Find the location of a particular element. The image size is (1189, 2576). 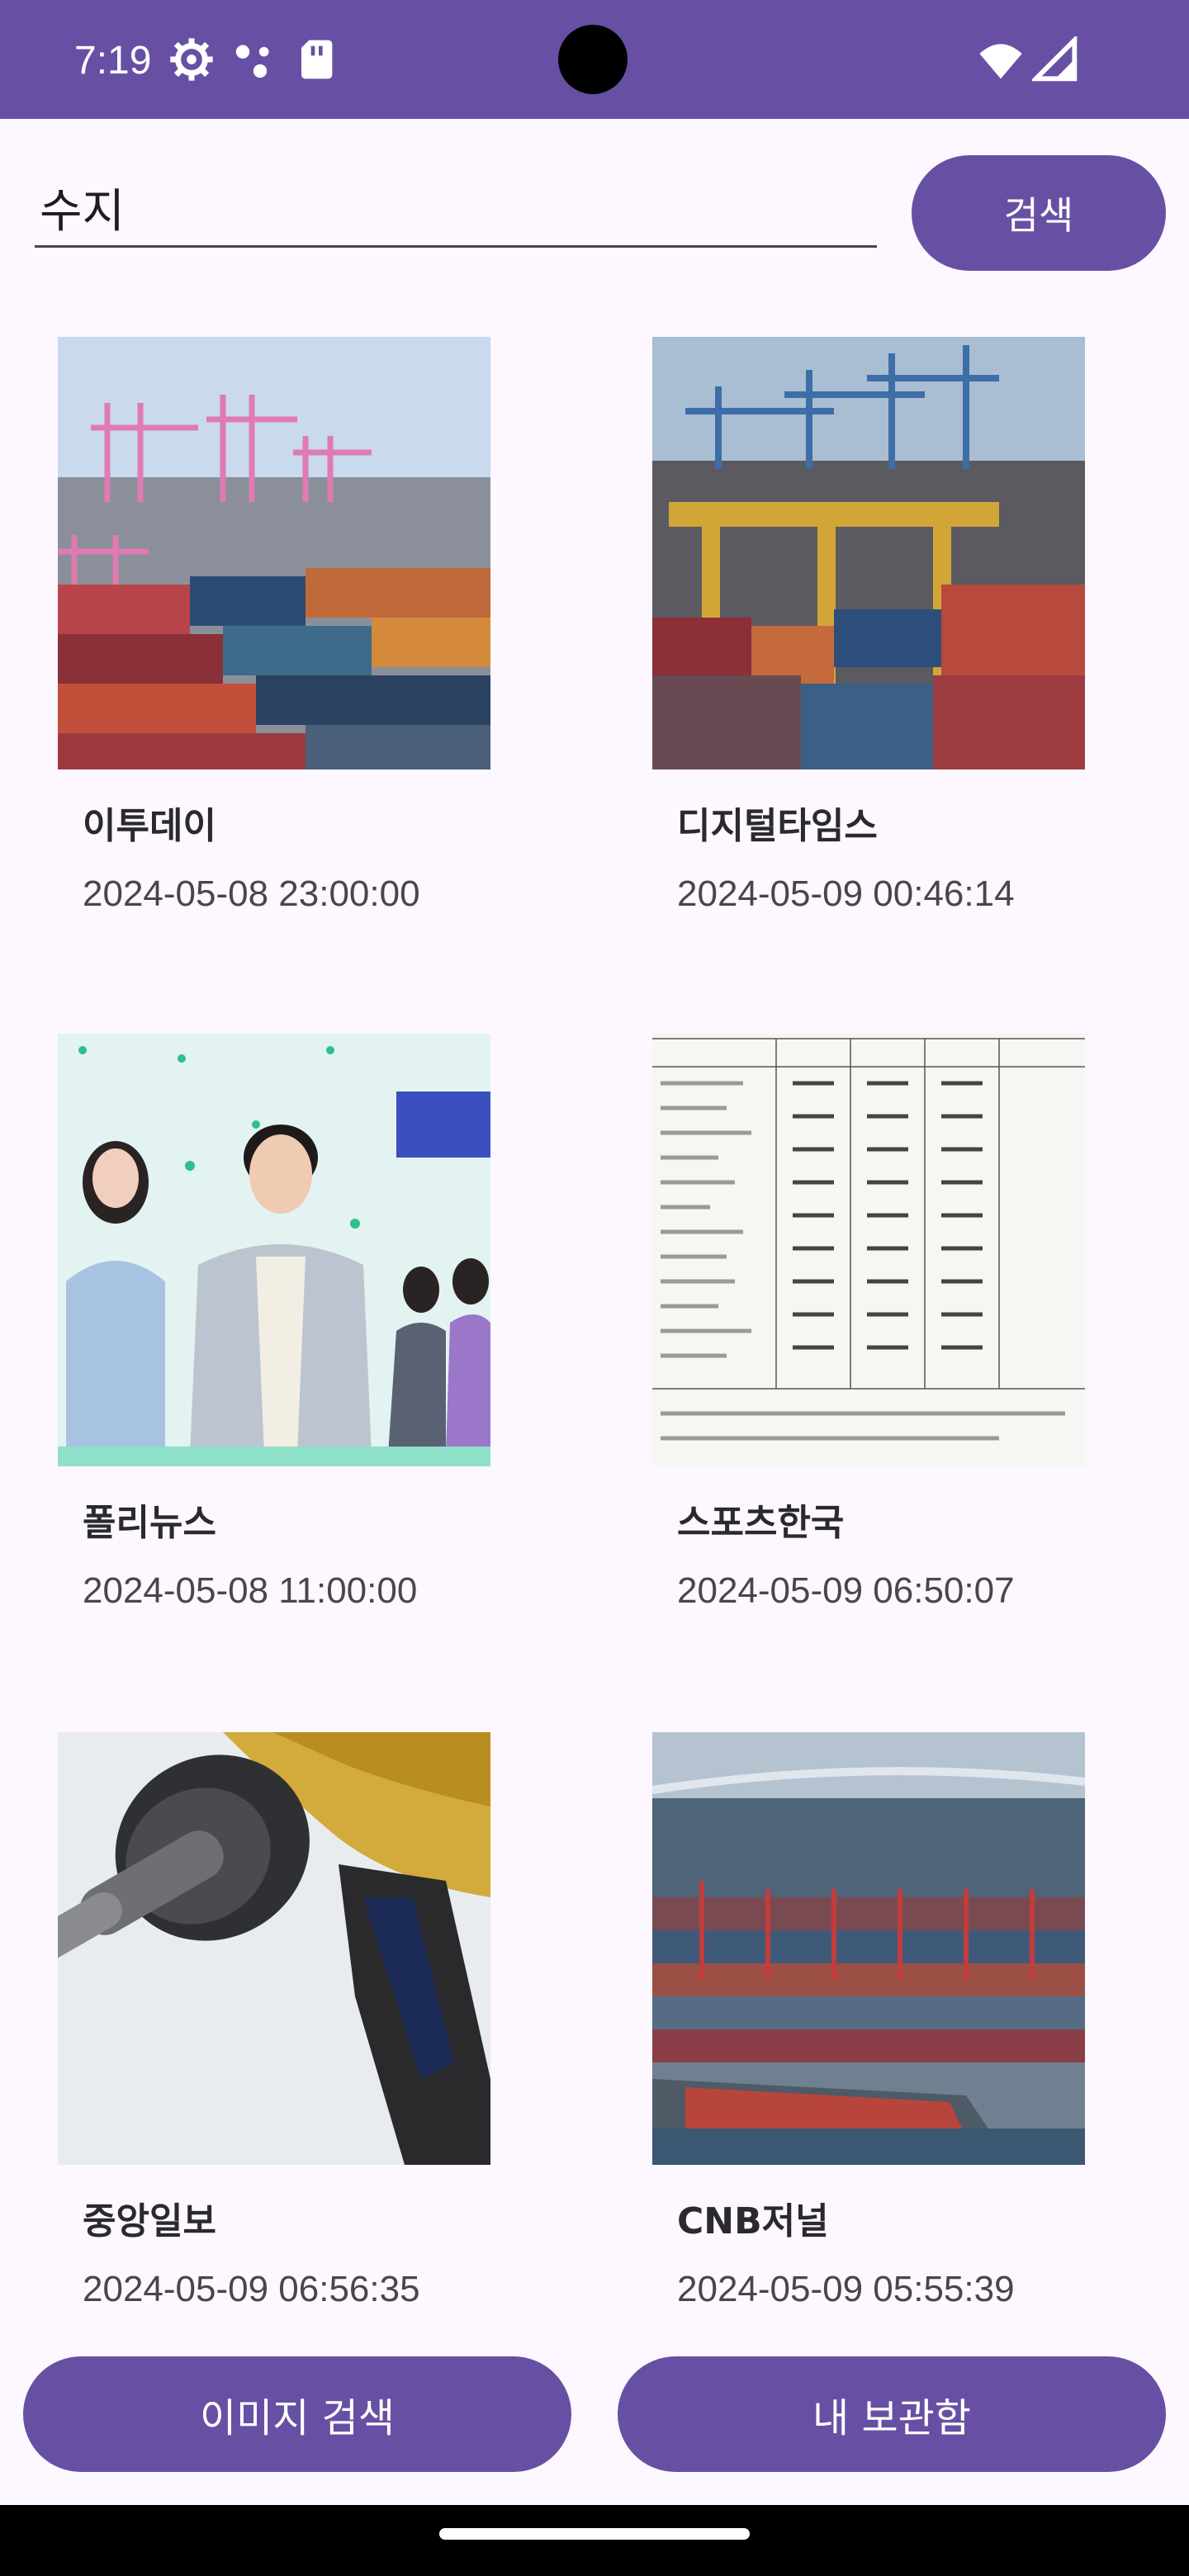

result-date: 2024-05-08 23:00:00 is located at coordinates (251, 894).